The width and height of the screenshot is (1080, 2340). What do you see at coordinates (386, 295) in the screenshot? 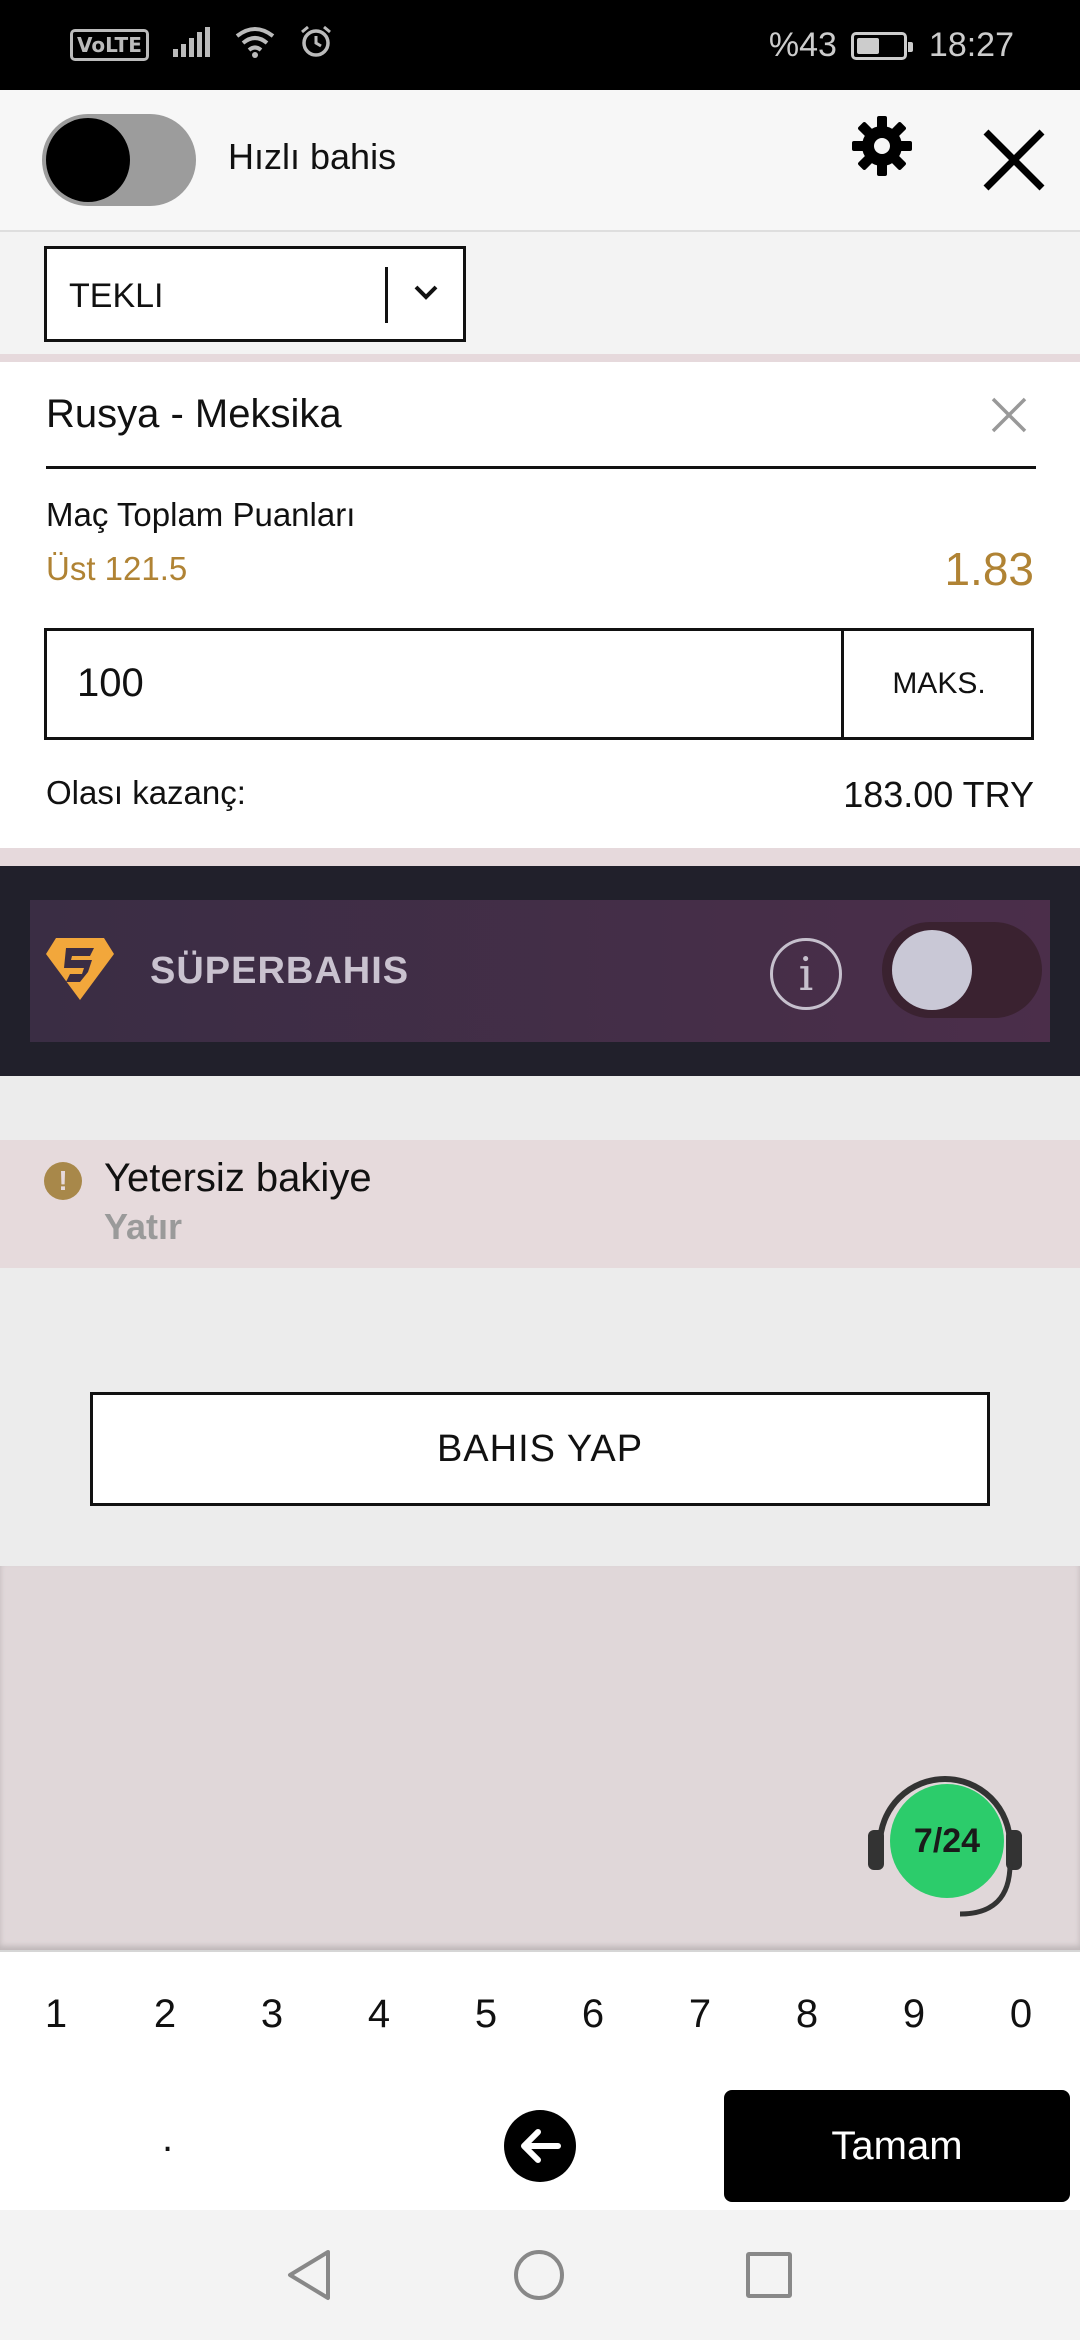
I see `select-divider` at bounding box center [386, 295].